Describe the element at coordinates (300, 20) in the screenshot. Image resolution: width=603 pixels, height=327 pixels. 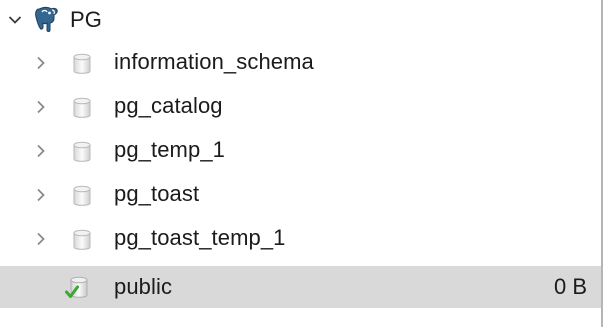
I see `tree-node-pg: PG` at that location.